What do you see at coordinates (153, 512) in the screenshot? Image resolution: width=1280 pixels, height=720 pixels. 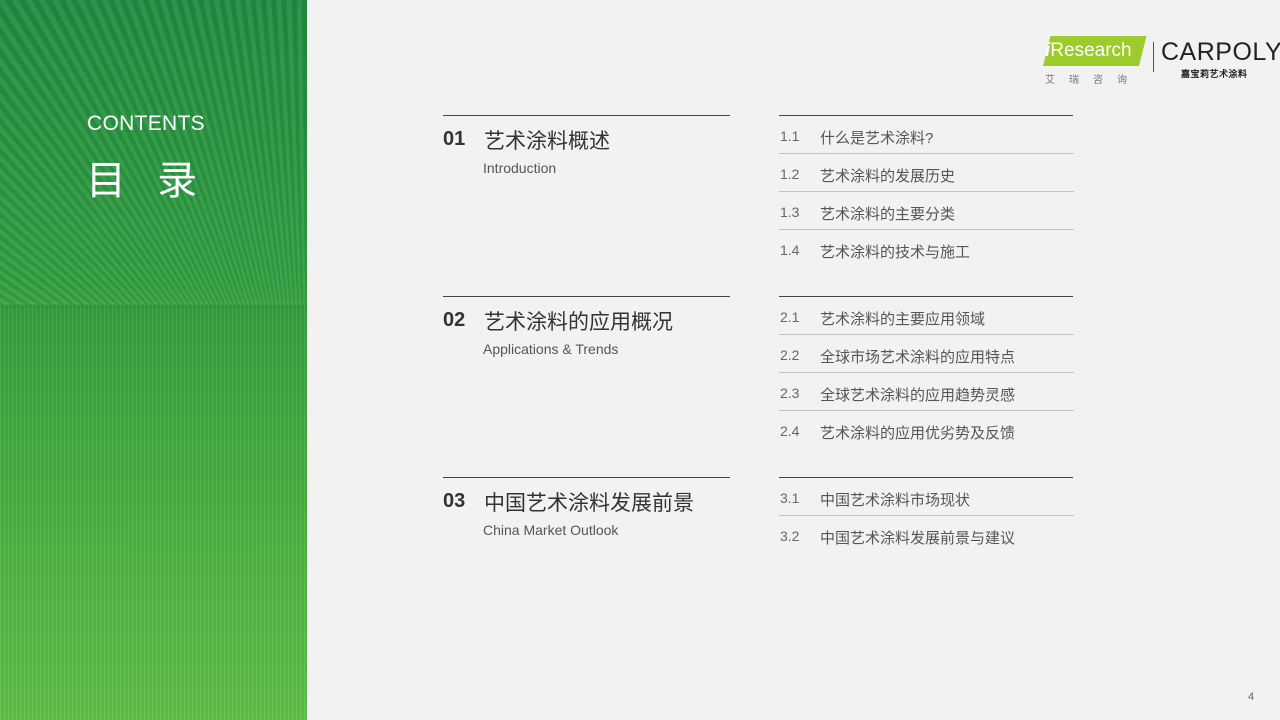 I see `stripe-pattern` at bounding box center [153, 512].